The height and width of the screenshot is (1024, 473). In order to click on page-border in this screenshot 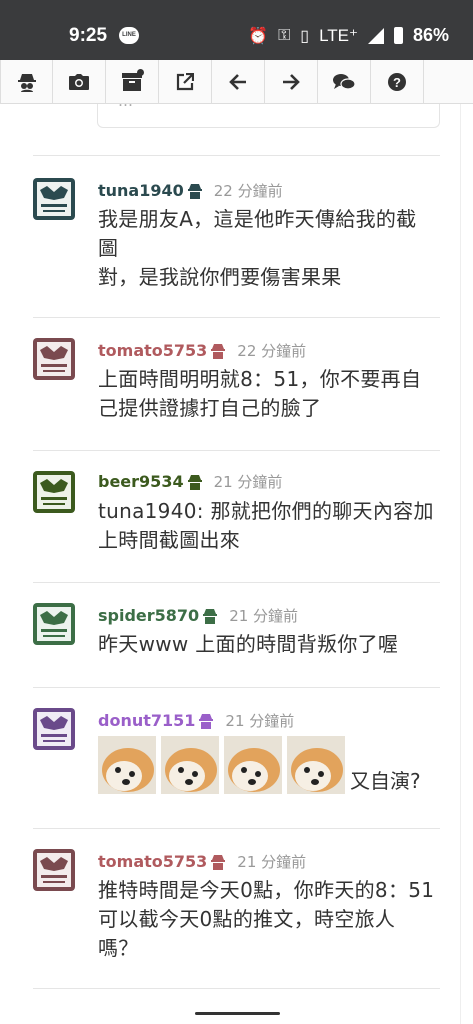, I will do `click(460, 564)`.